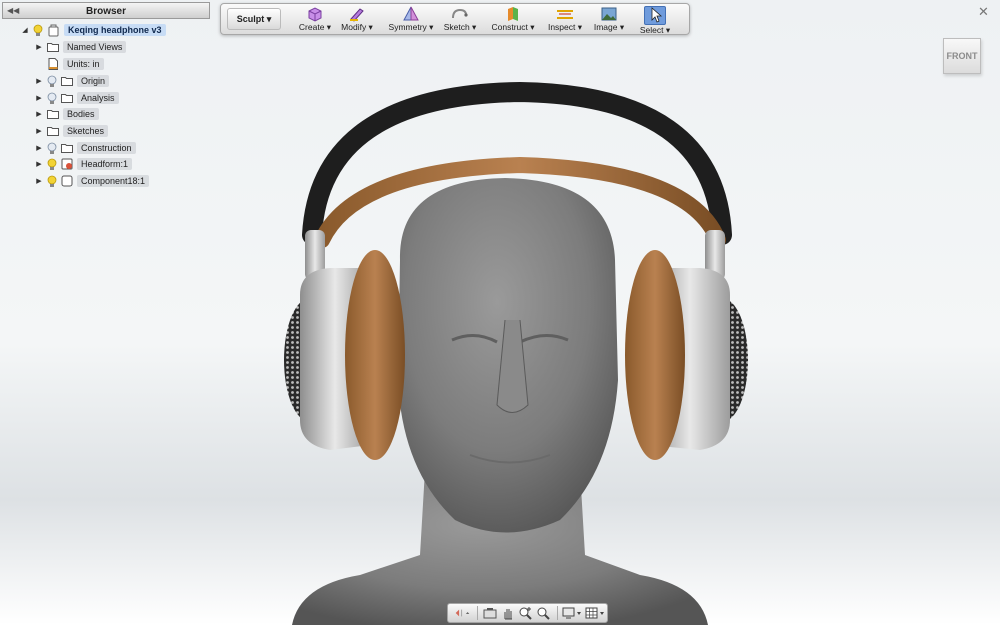  I want to click on tree-item-label: Analysis, so click(98, 98).